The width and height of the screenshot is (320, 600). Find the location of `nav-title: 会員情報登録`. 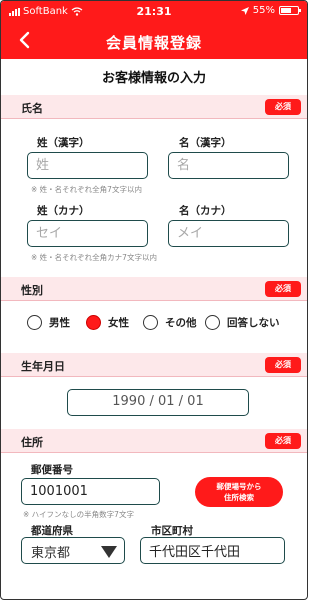

nav-title: 会員情報登録 is located at coordinates (153, 43).